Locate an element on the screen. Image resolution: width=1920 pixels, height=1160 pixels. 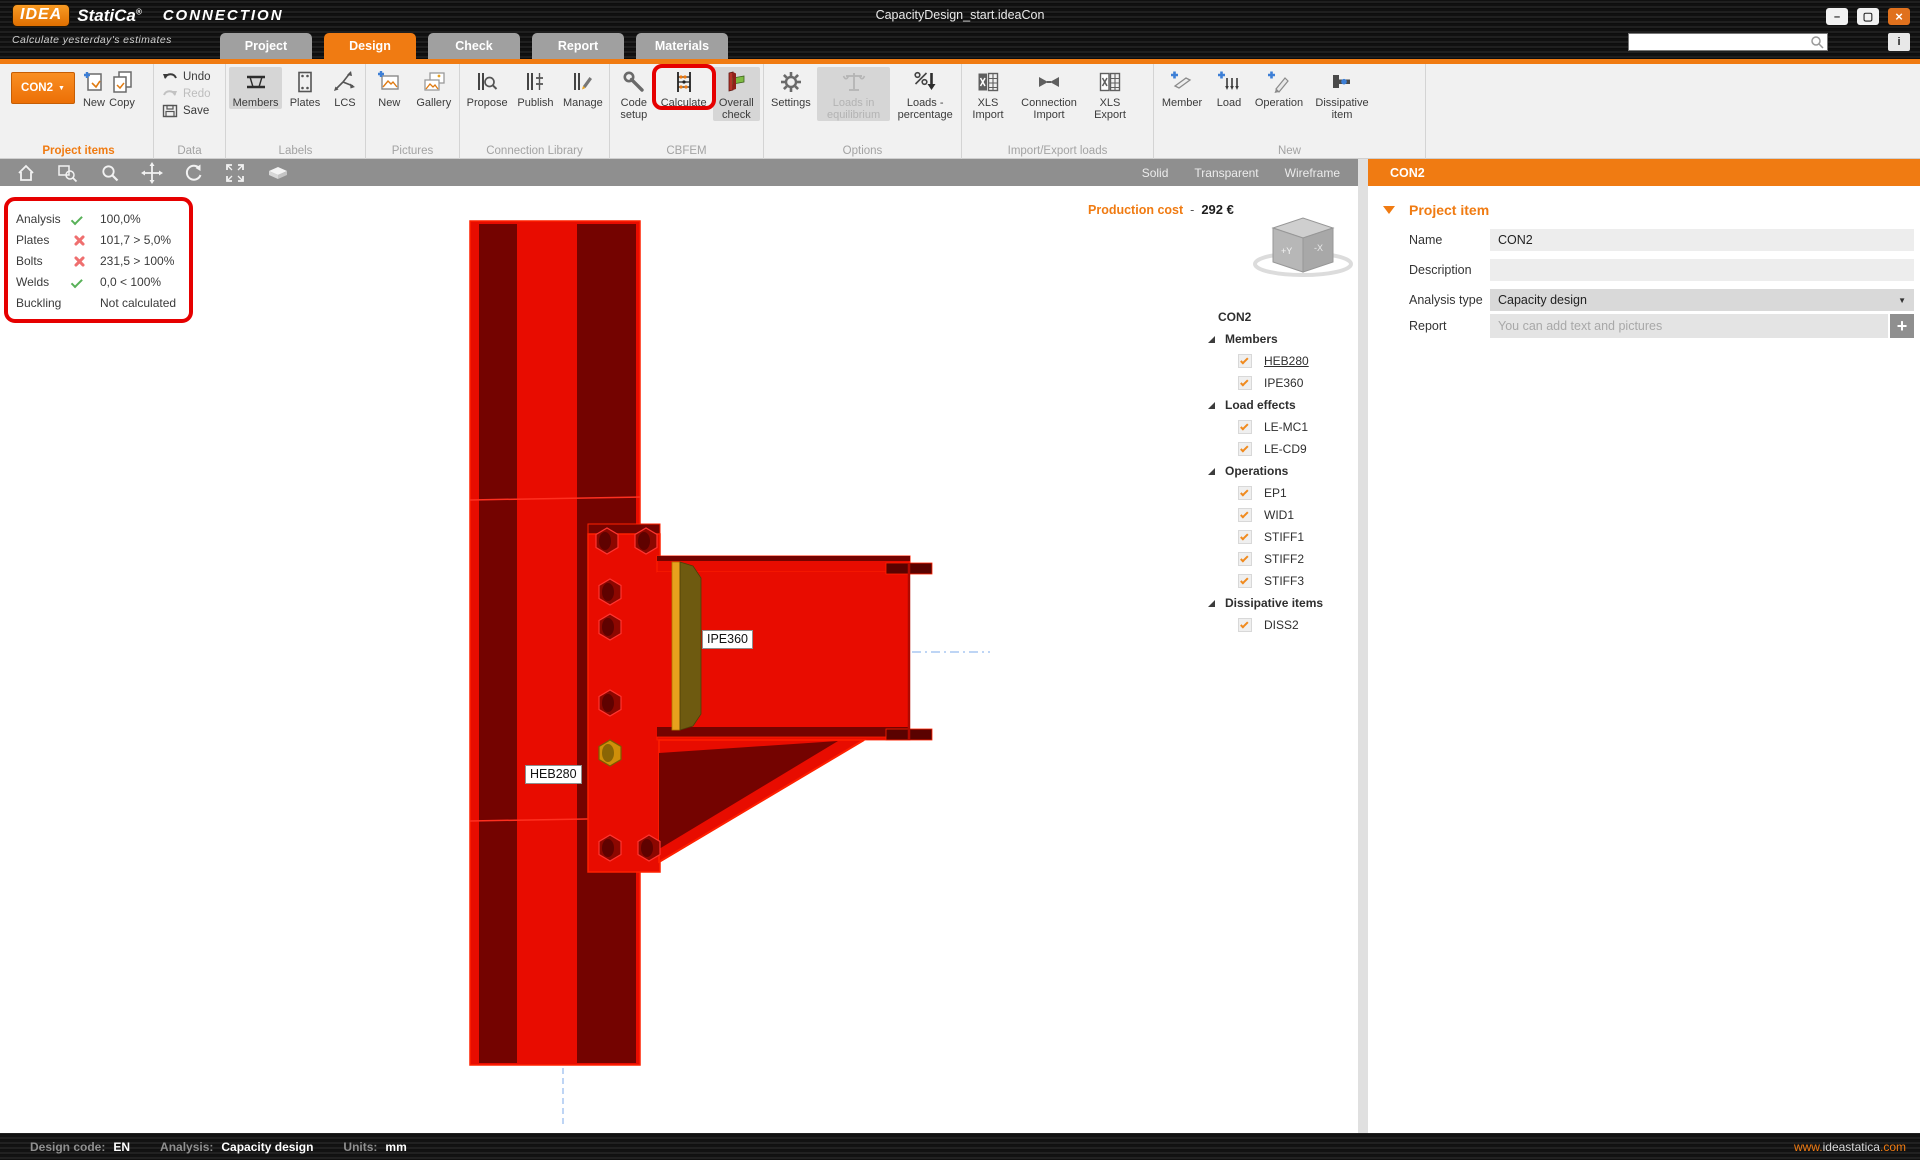
wireframe-view-button: Wireframe is located at coordinates (1312, 173).